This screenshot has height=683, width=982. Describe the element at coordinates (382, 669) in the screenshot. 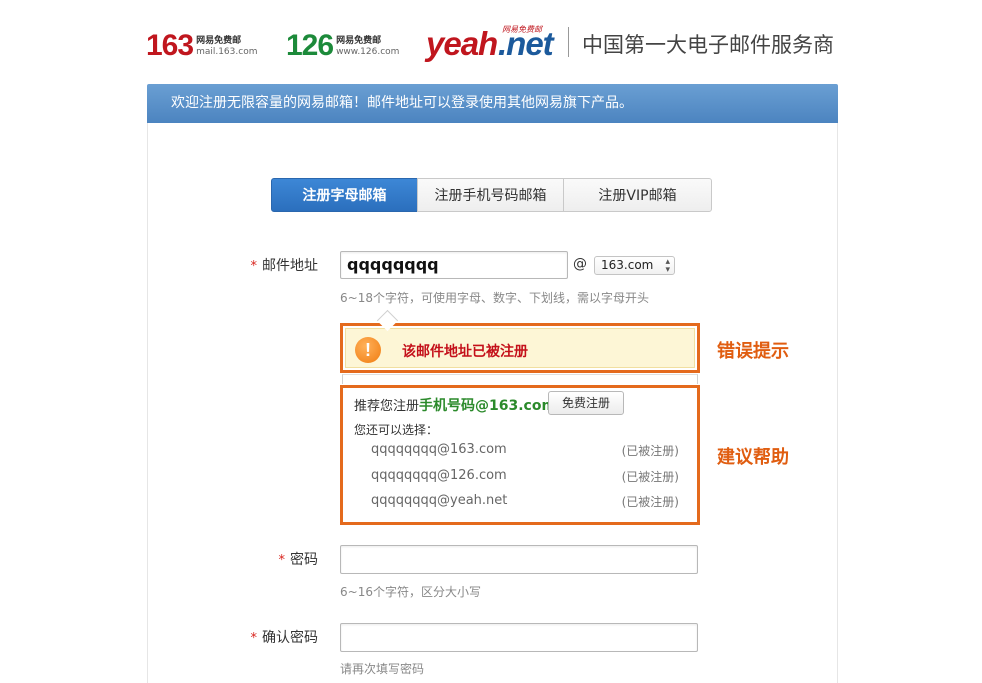

I see `confirm-password-hint: 请再次填写密码` at that location.